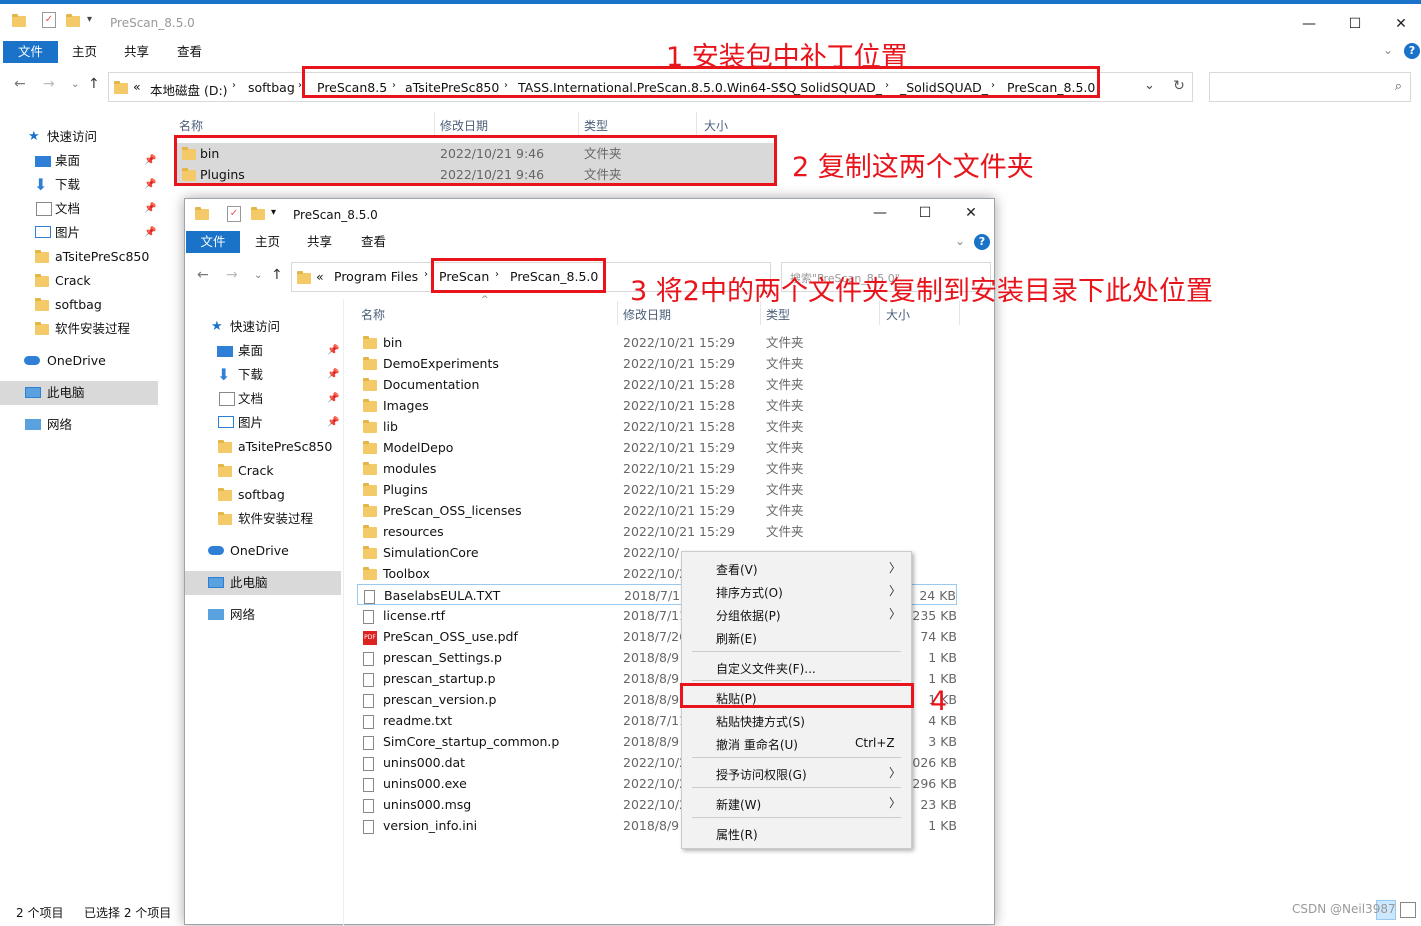  Describe the element at coordinates (80, 329) in the screenshot. I see `nav-folder: 软件安装过程` at that location.